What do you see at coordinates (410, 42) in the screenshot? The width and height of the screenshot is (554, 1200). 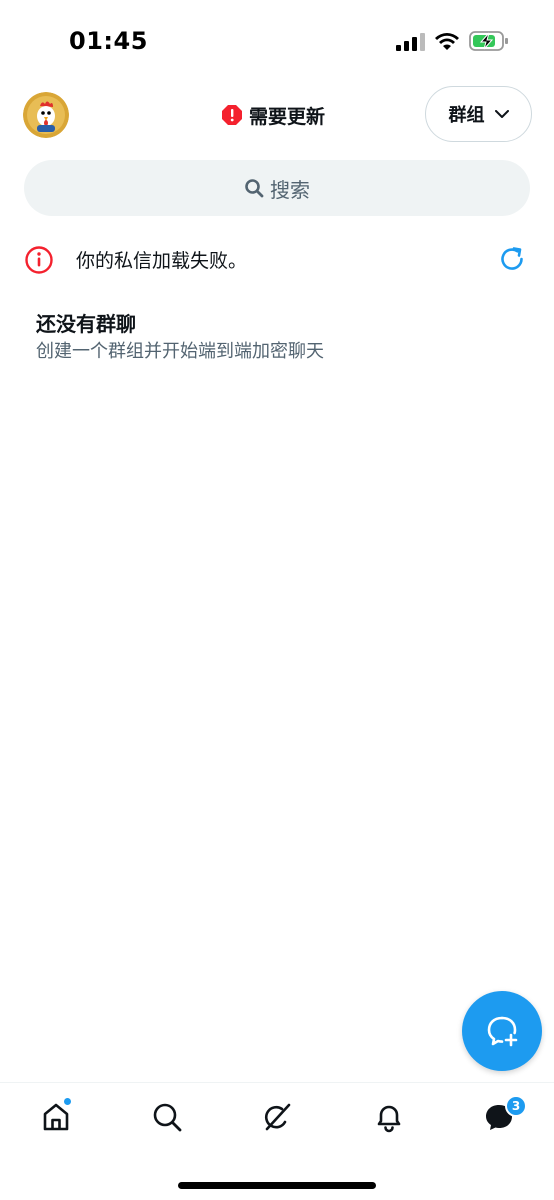 I see `cellular-signal-icon` at bounding box center [410, 42].